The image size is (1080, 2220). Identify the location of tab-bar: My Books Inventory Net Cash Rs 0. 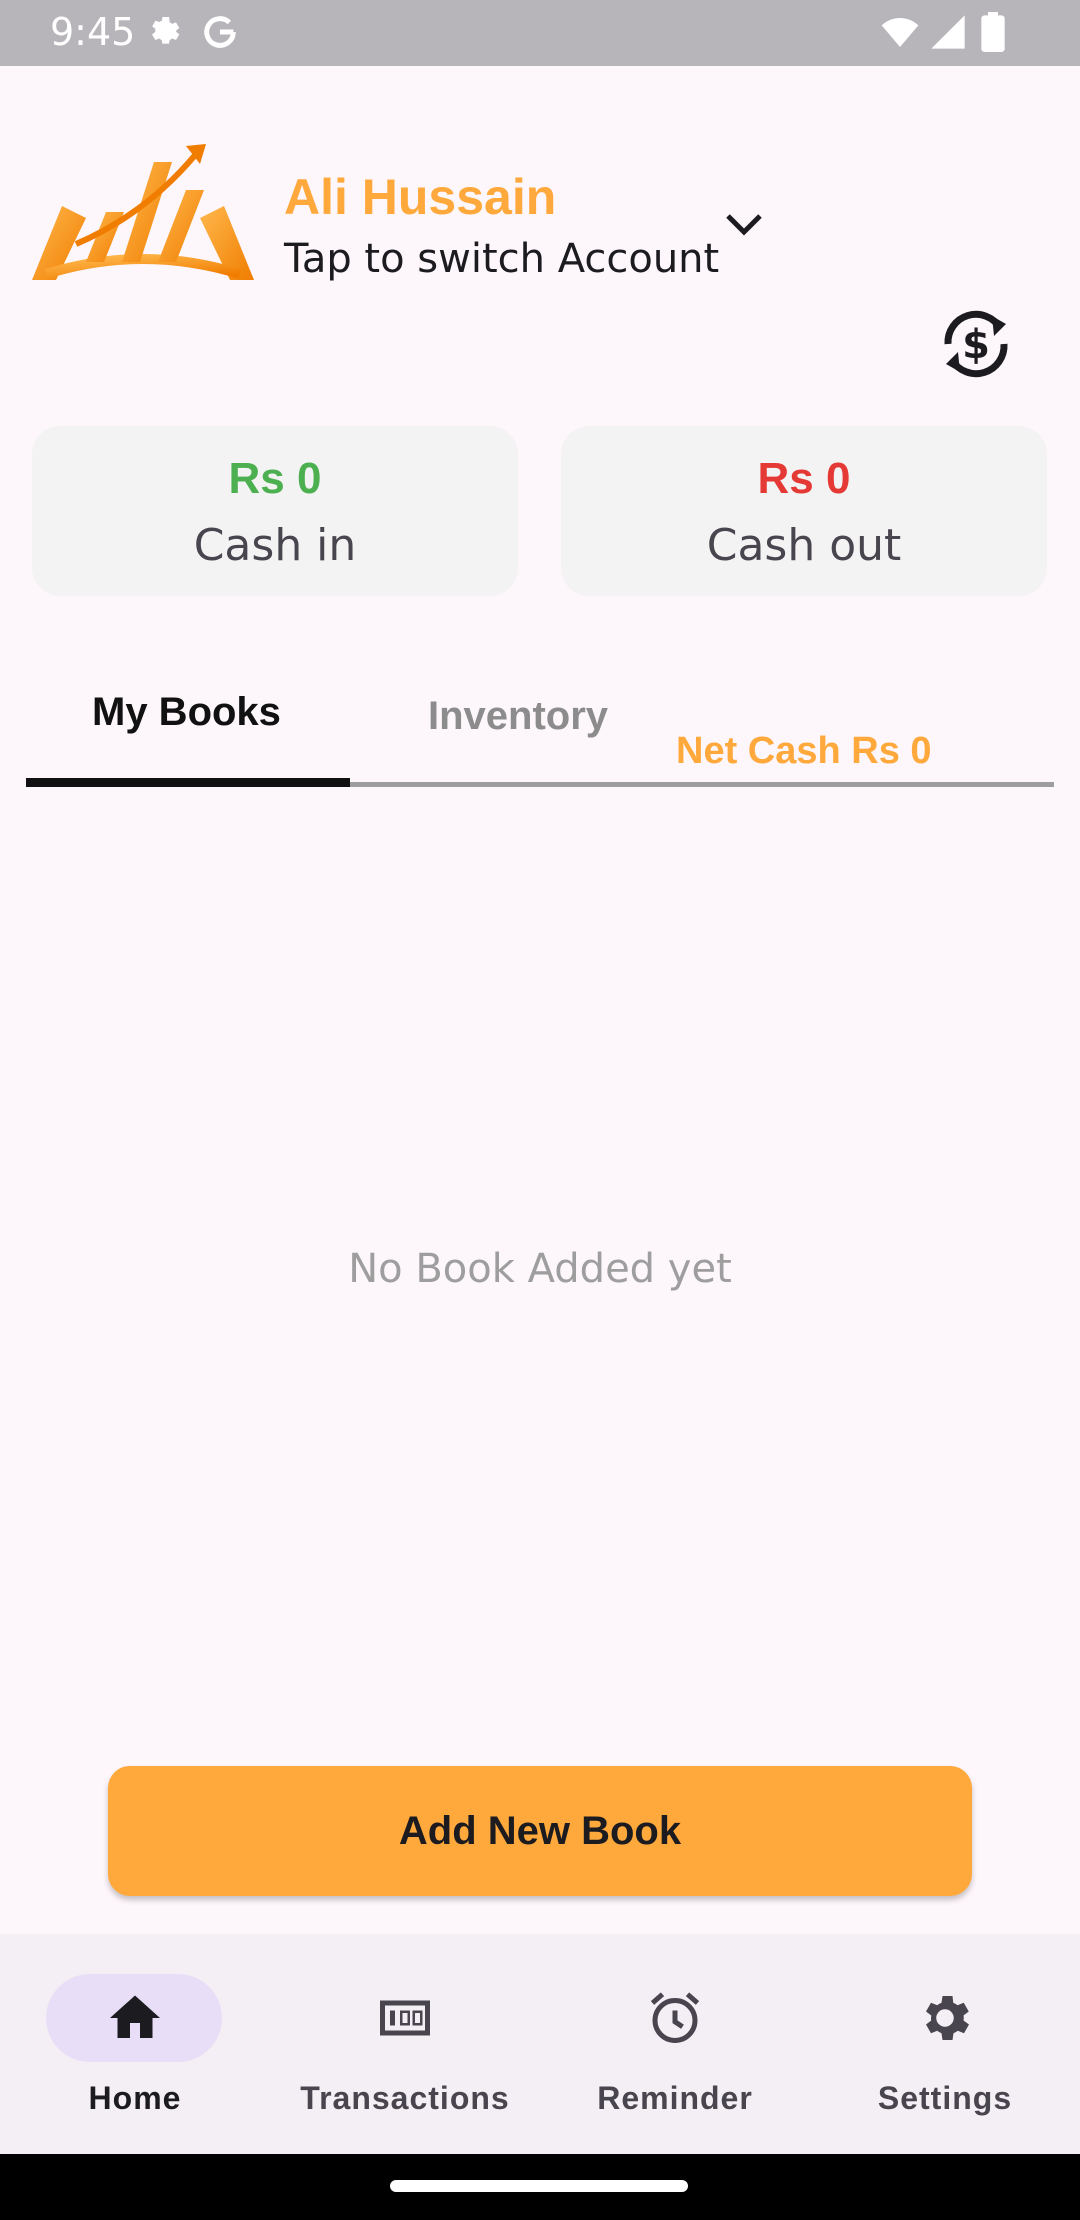
(540, 725).